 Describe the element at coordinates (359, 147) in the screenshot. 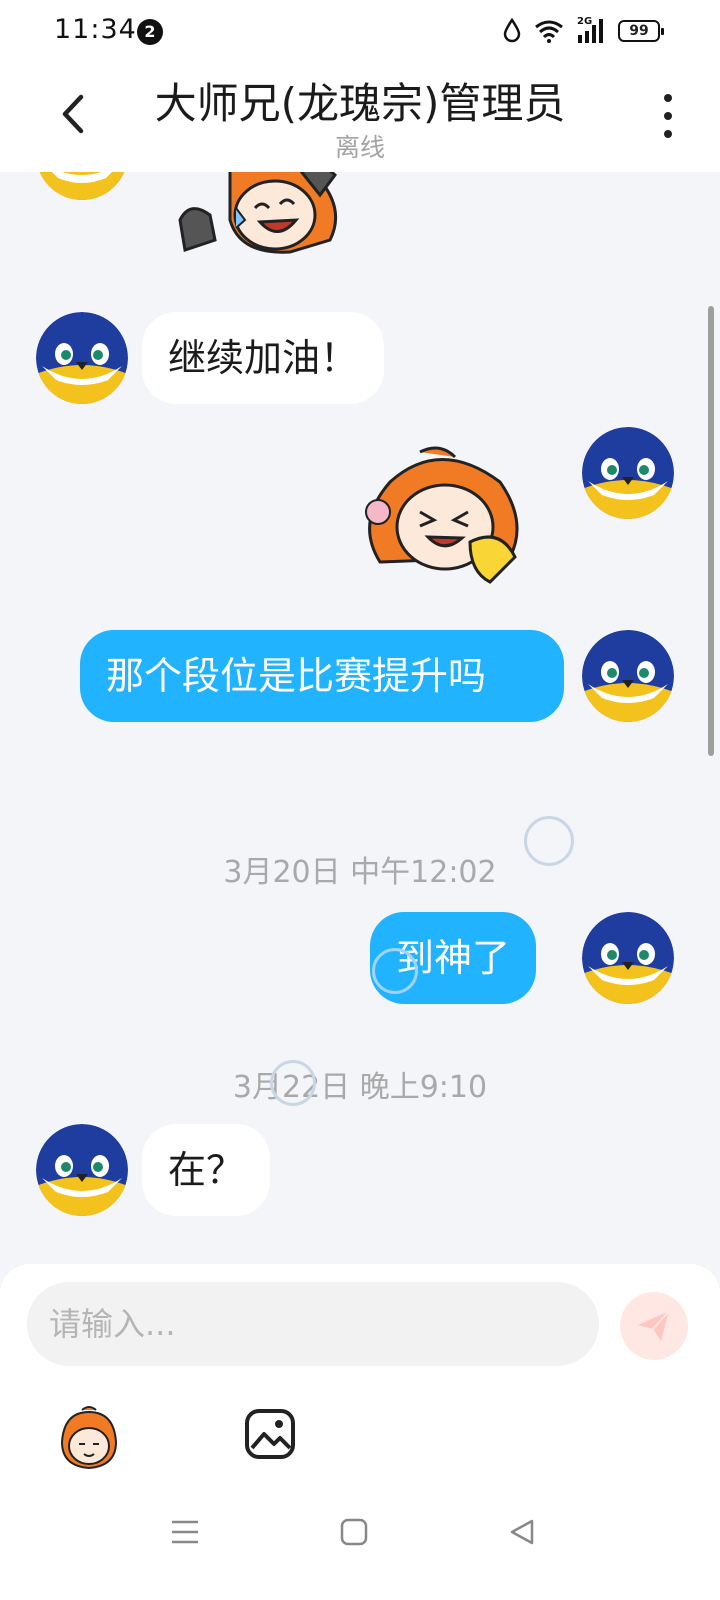

I see `contact-status: 离线` at that location.